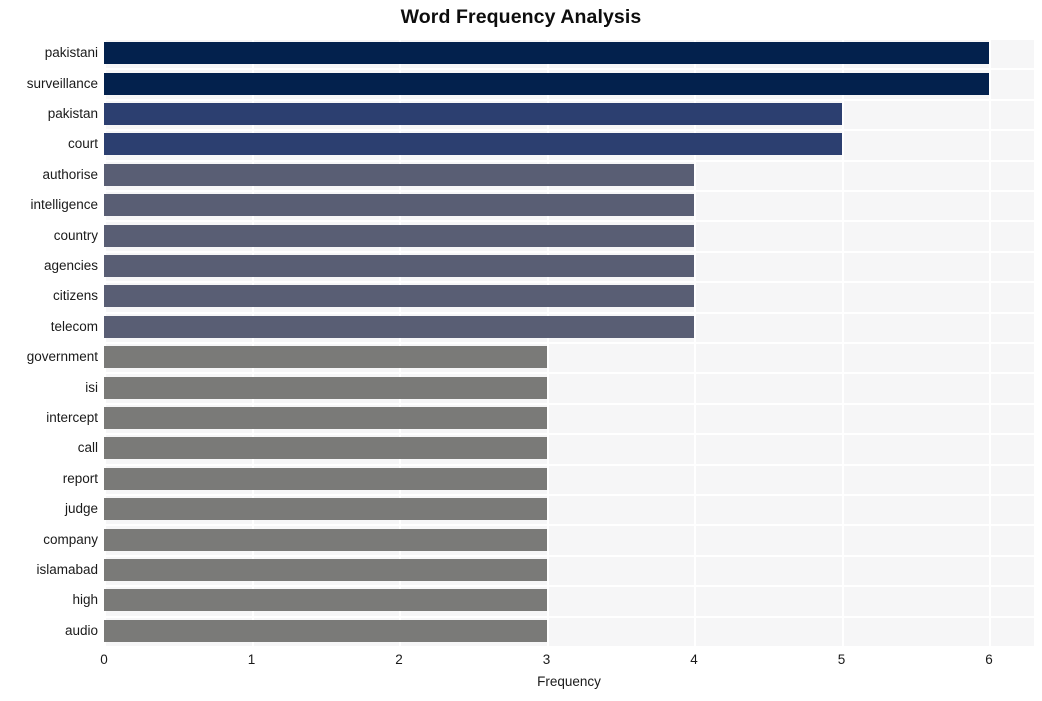 Image resolution: width=1042 pixels, height=701 pixels. What do you see at coordinates (80, 478) in the screenshot?
I see `y-tick-label-report: report` at bounding box center [80, 478].